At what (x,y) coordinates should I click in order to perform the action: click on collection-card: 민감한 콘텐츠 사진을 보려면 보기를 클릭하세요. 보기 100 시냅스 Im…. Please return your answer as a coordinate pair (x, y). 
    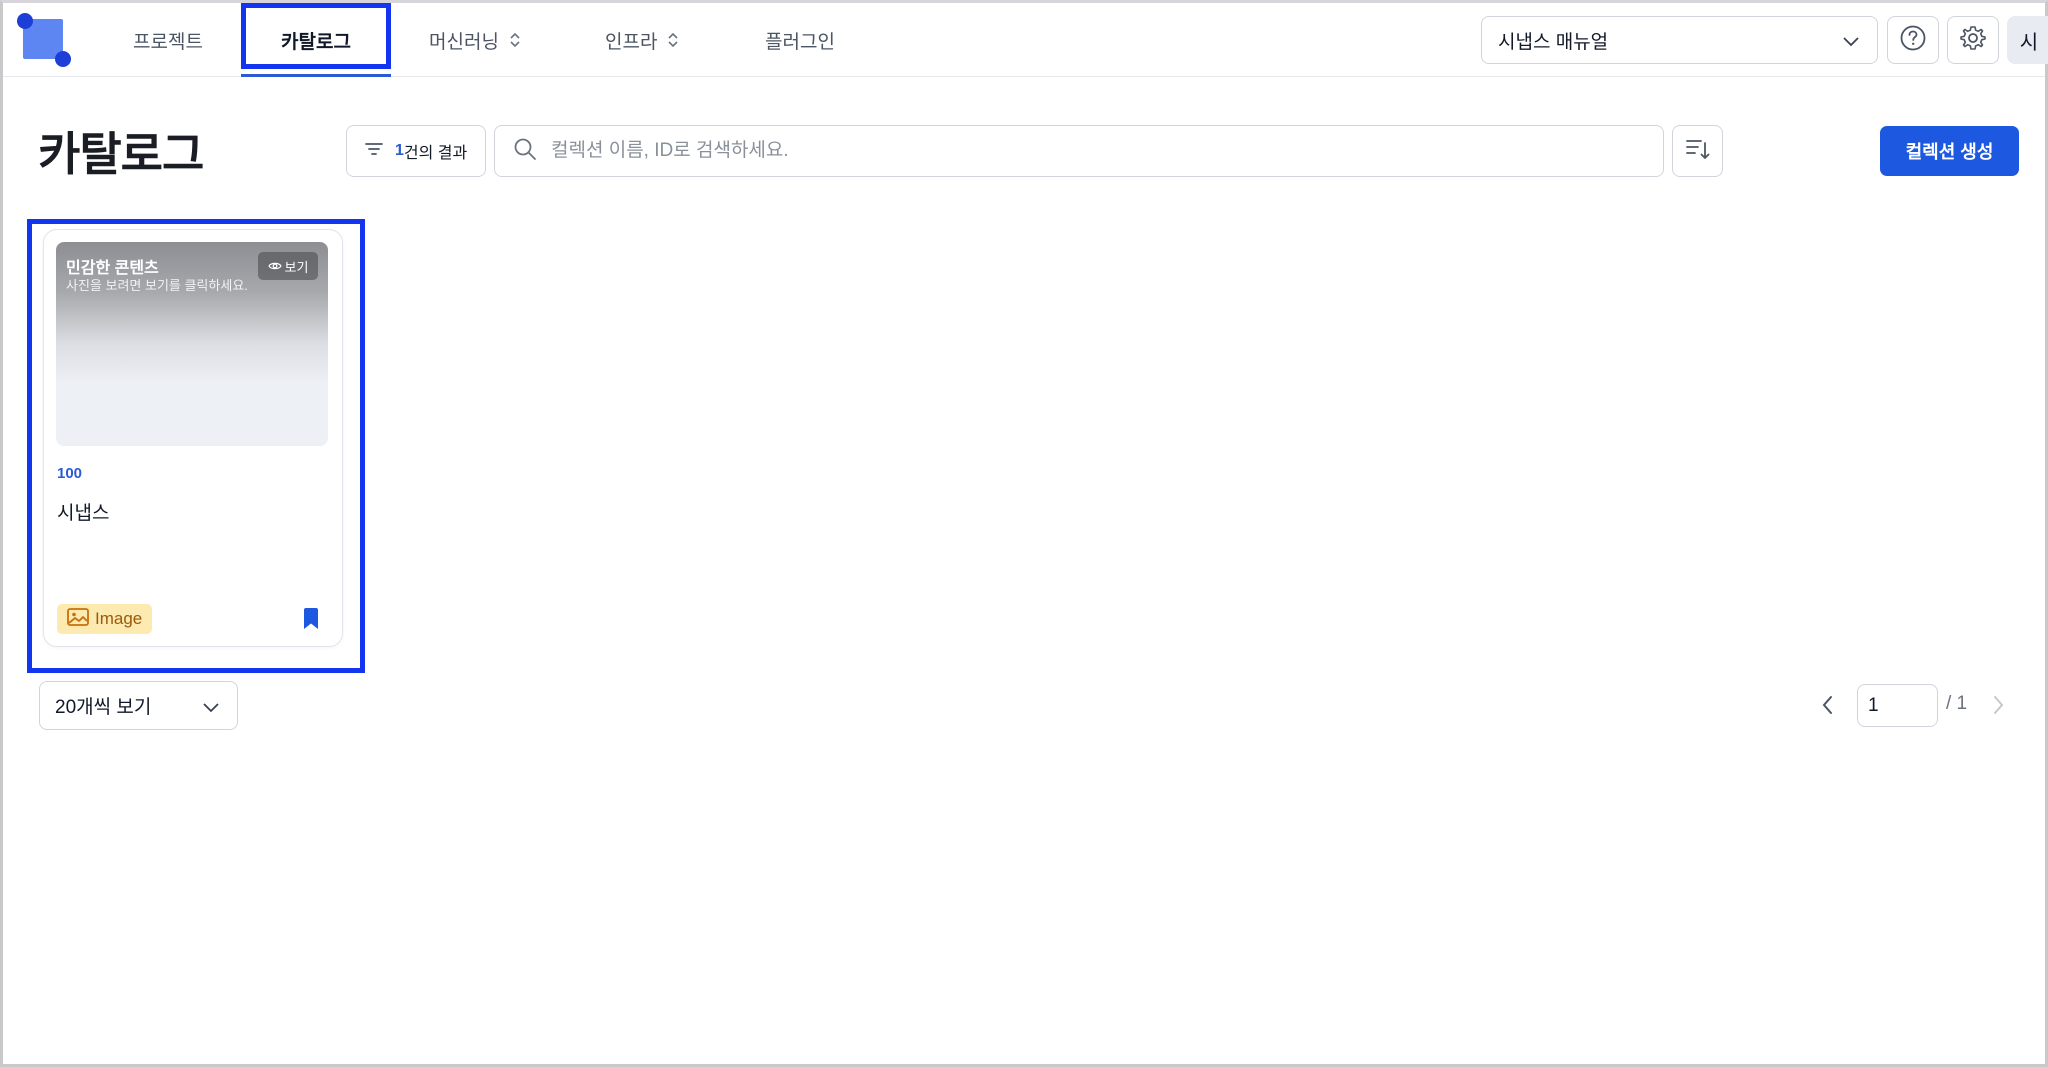
    Looking at the image, I should click on (193, 438).